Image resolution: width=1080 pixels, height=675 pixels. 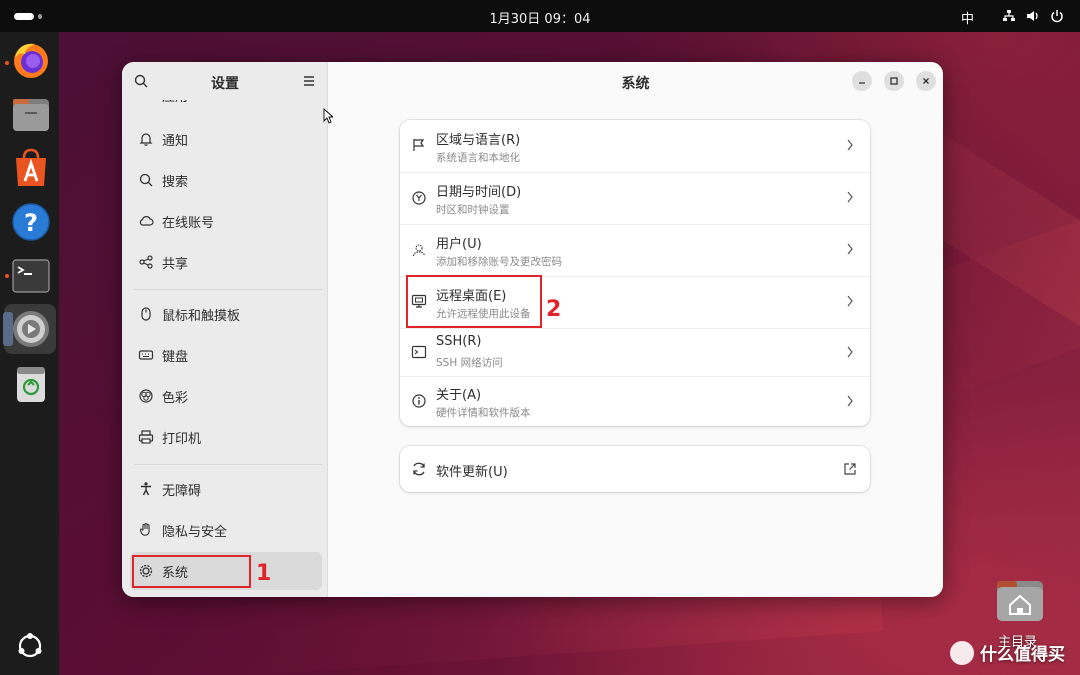 What do you see at coordinates (175, 141) in the screenshot?
I see `sidebar-item-label: 通知` at bounding box center [175, 141].